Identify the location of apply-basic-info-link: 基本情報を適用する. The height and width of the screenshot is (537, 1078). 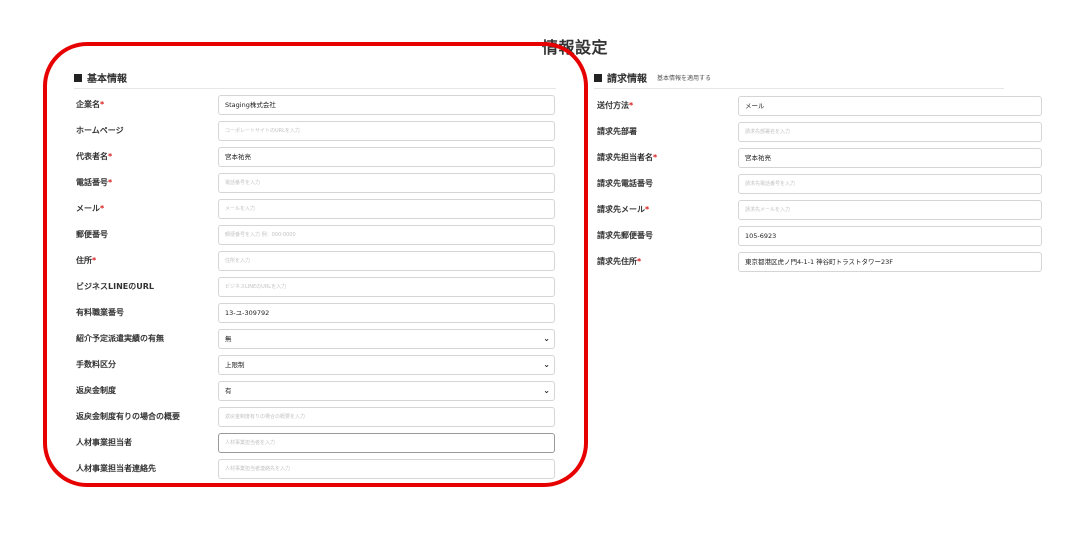
(684, 77).